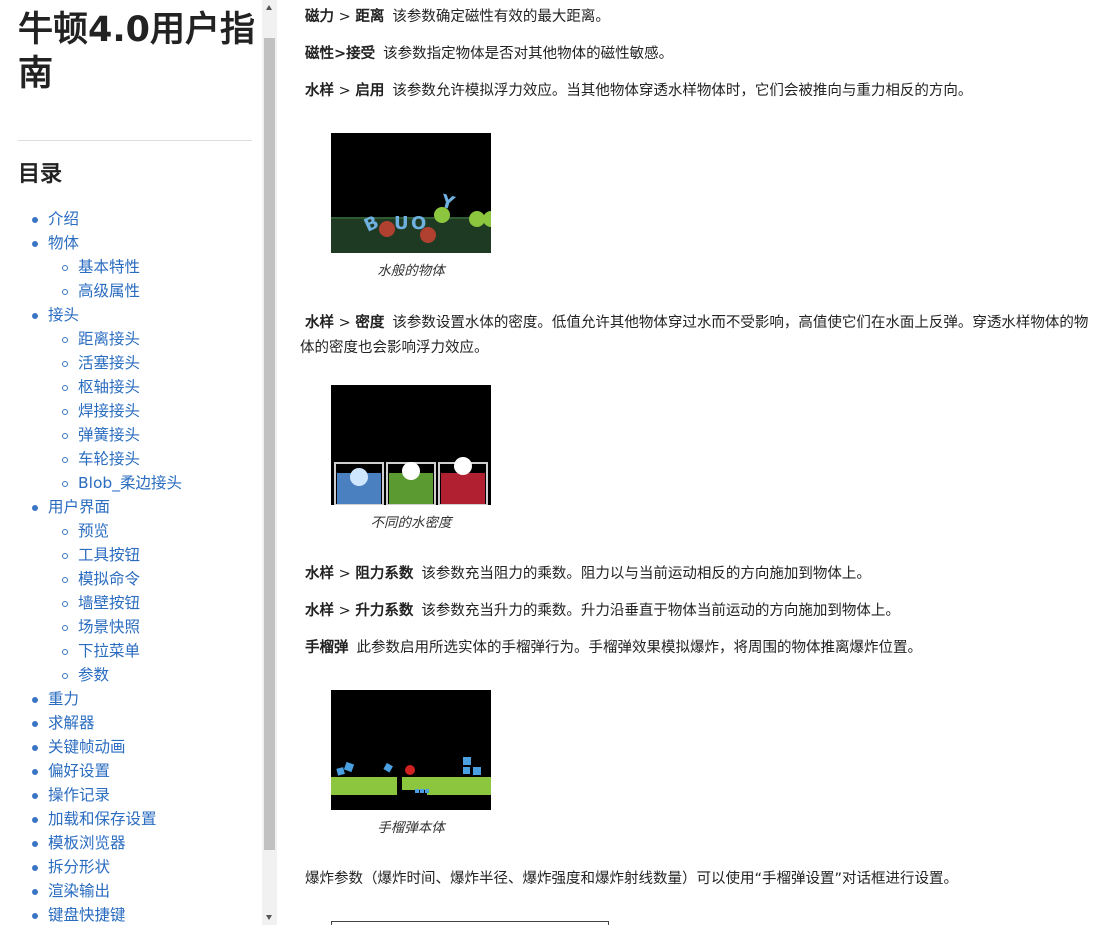  What do you see at coordinates (411, 828) in the screenshot?
I see `figure-caption: 手榴弹本体` at bounding box center [411, 828].